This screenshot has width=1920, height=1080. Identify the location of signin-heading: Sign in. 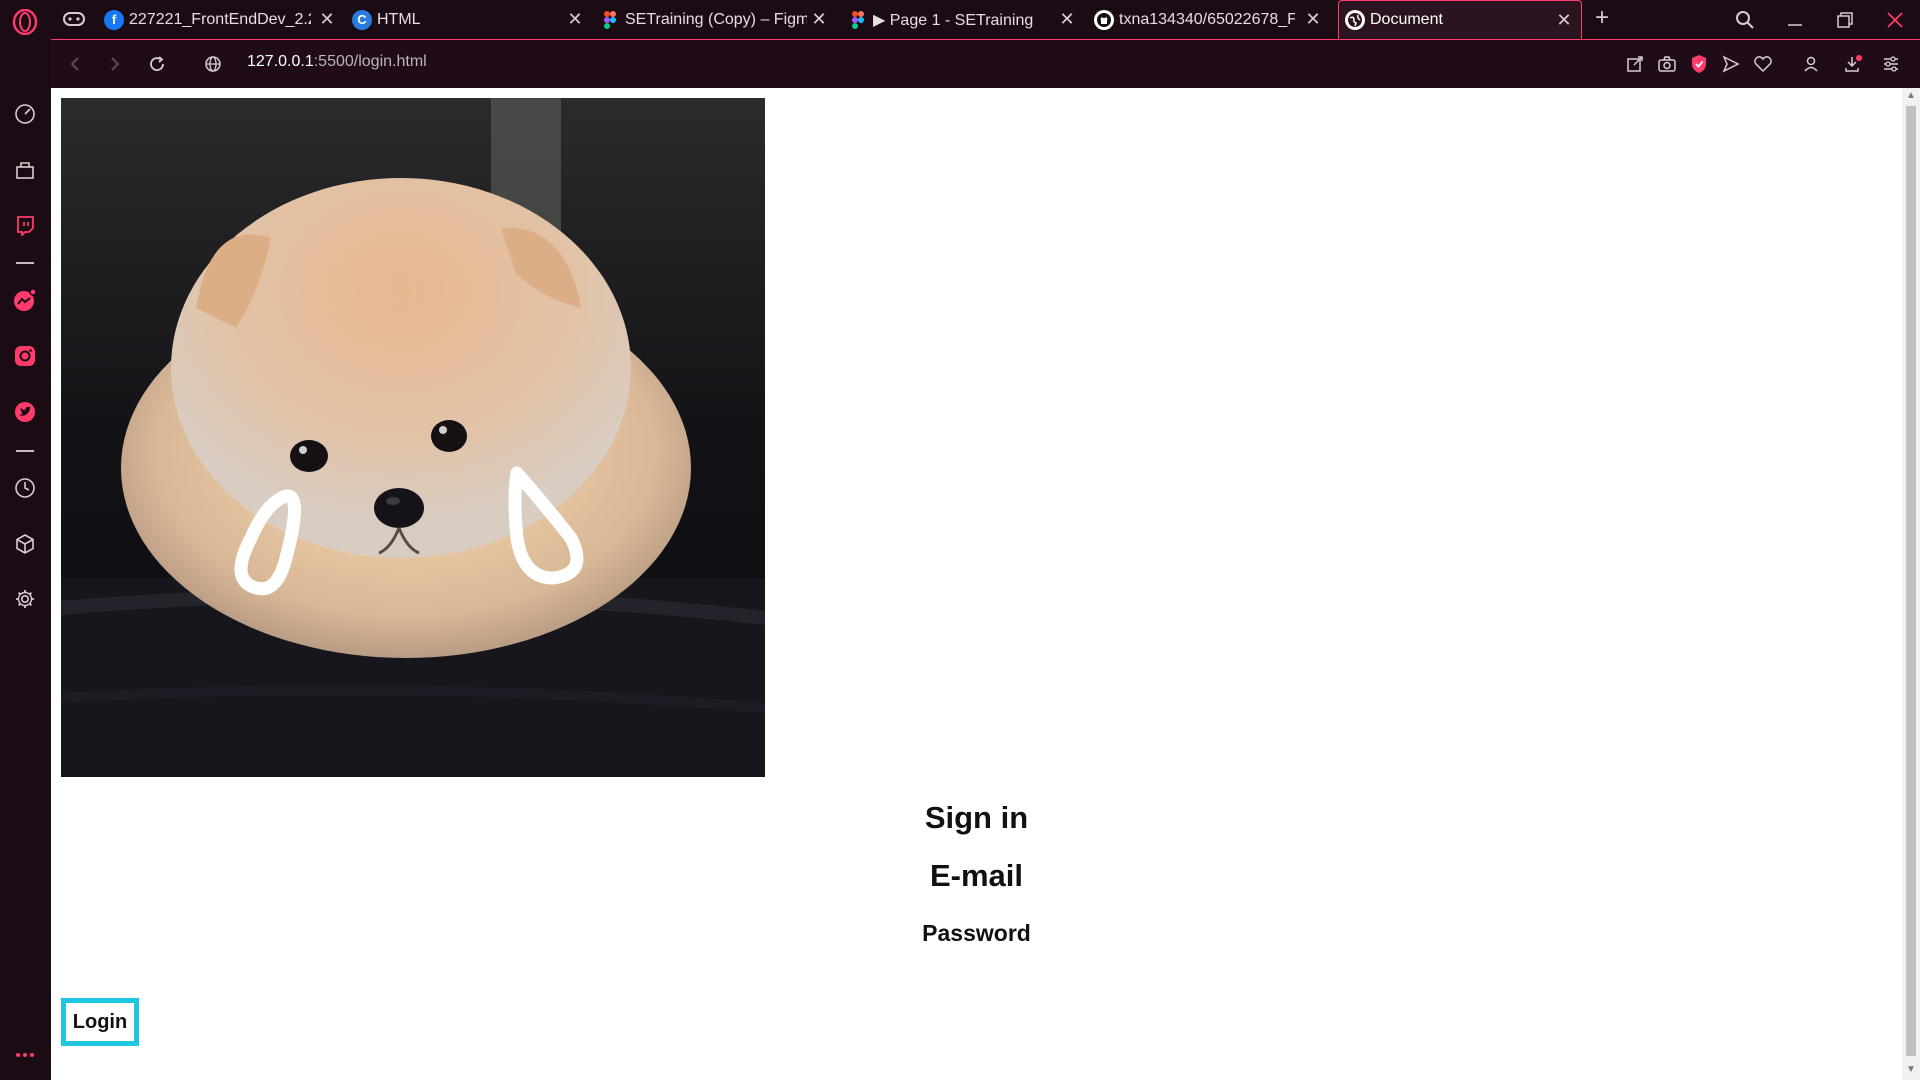
(976, 817).